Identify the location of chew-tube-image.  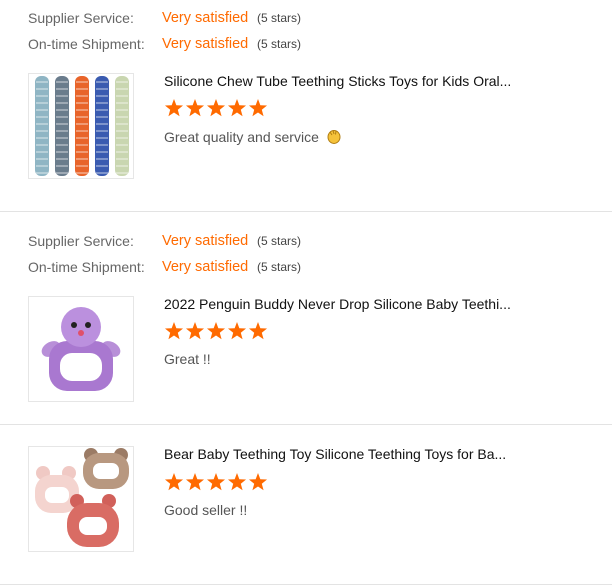
(82, 126).